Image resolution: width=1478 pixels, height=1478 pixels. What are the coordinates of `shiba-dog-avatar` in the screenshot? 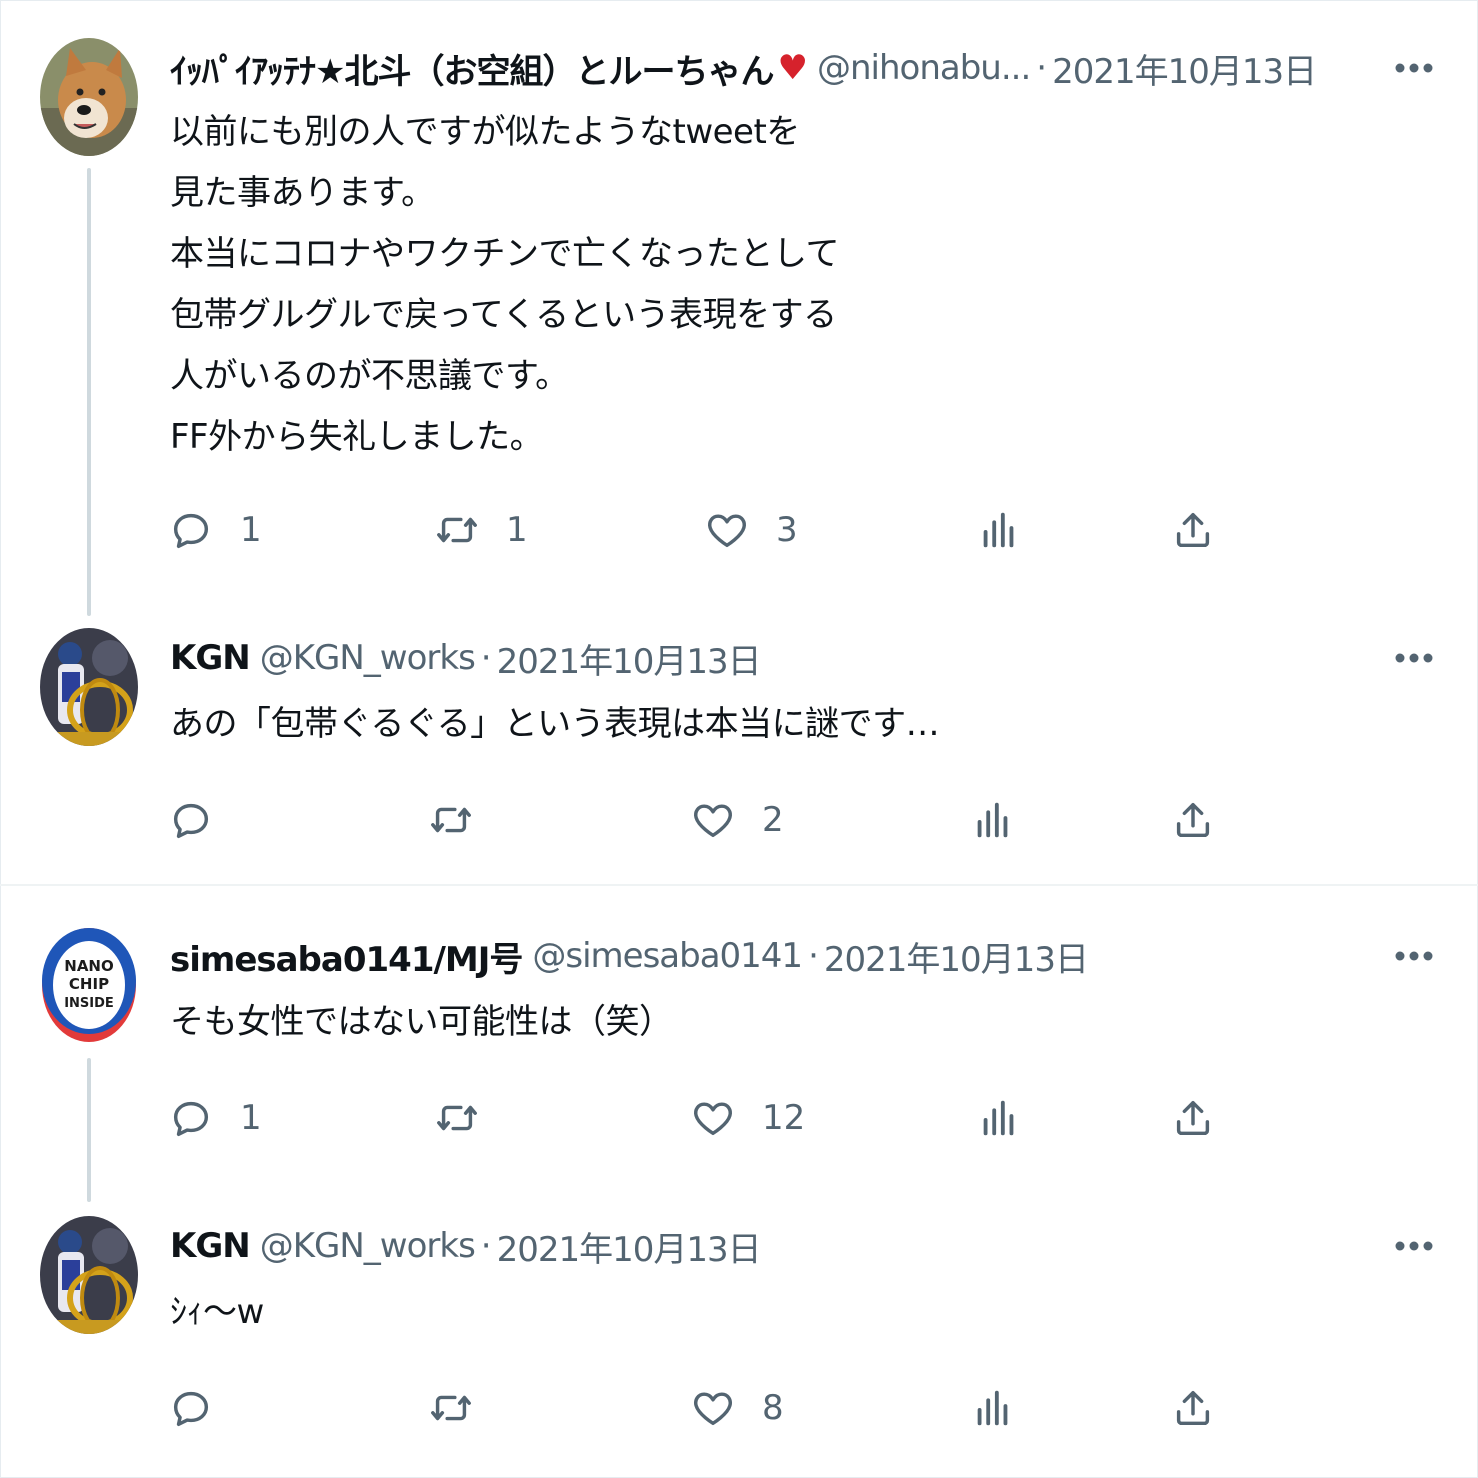 It's located at (89, 97).